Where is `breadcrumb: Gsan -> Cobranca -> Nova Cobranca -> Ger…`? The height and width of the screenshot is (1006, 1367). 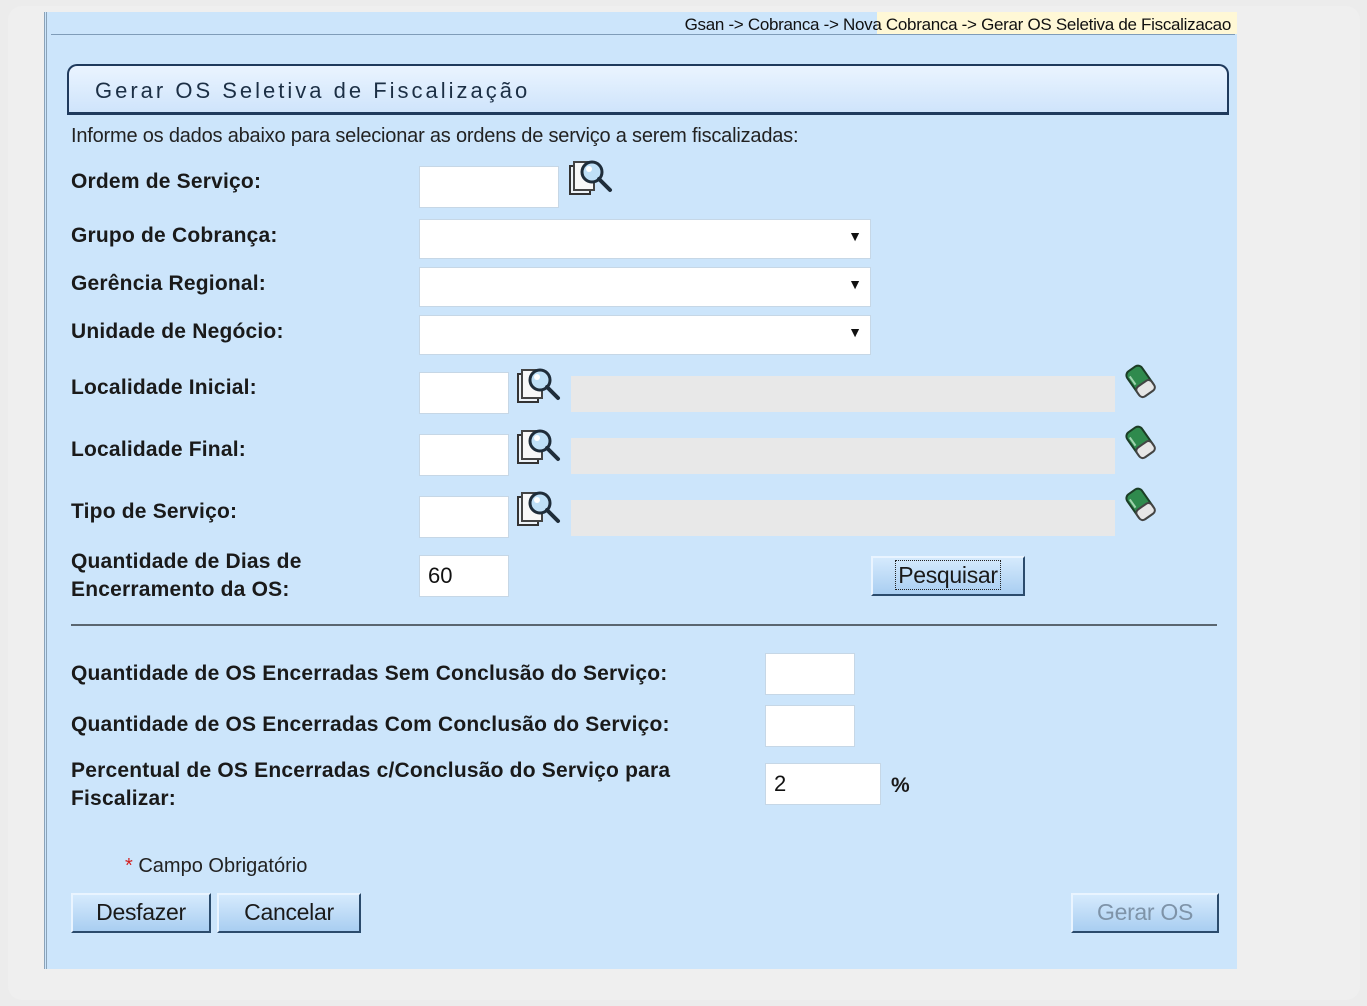 breadcrumb: Gsan -> Cobranca -> Nova Cobranca -> Ger… is located at coordinates (958, 24).